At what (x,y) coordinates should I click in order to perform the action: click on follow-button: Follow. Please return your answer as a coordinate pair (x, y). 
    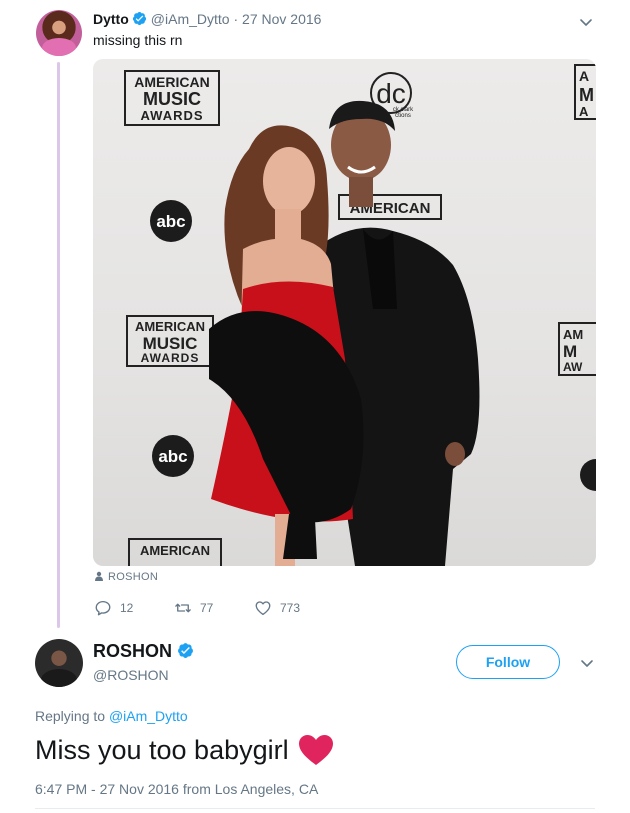
    Looking at the image, I should click on (508, 662).